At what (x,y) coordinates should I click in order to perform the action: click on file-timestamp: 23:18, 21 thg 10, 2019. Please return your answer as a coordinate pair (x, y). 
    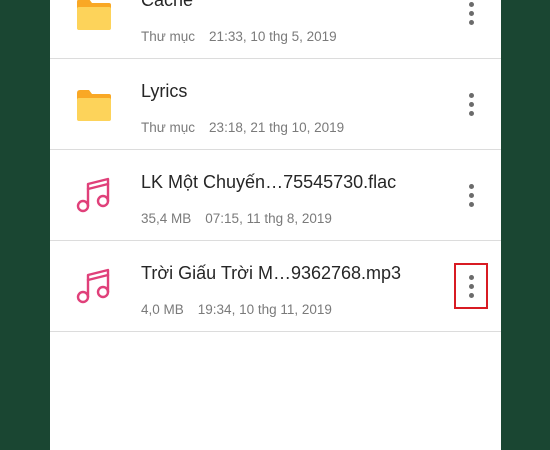
    Looking at the image, I should click on (277, 127).